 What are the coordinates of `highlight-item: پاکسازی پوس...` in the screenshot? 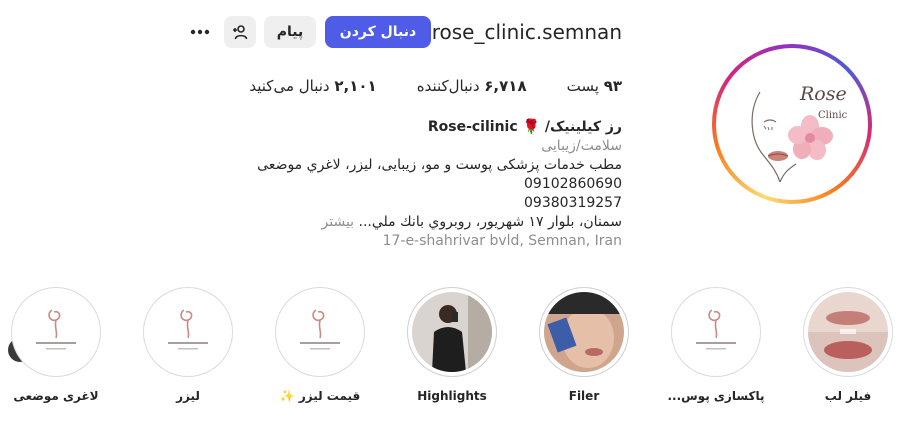 It's located at (716, 345).